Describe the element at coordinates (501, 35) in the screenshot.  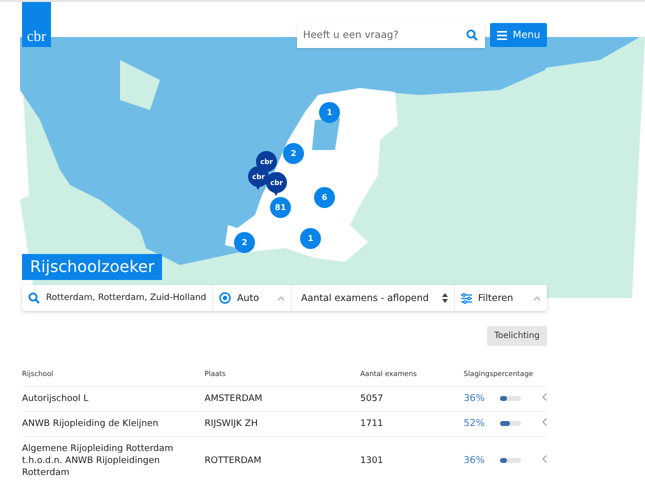
I see `menu-icon` at that location.